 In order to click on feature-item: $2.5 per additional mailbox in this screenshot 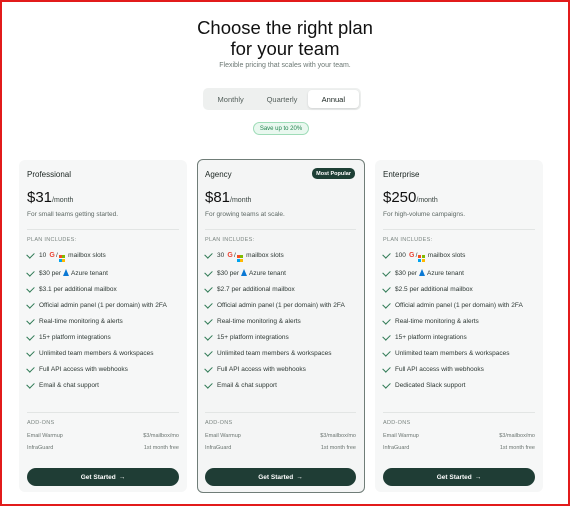, I will do `click(458, 288)`.